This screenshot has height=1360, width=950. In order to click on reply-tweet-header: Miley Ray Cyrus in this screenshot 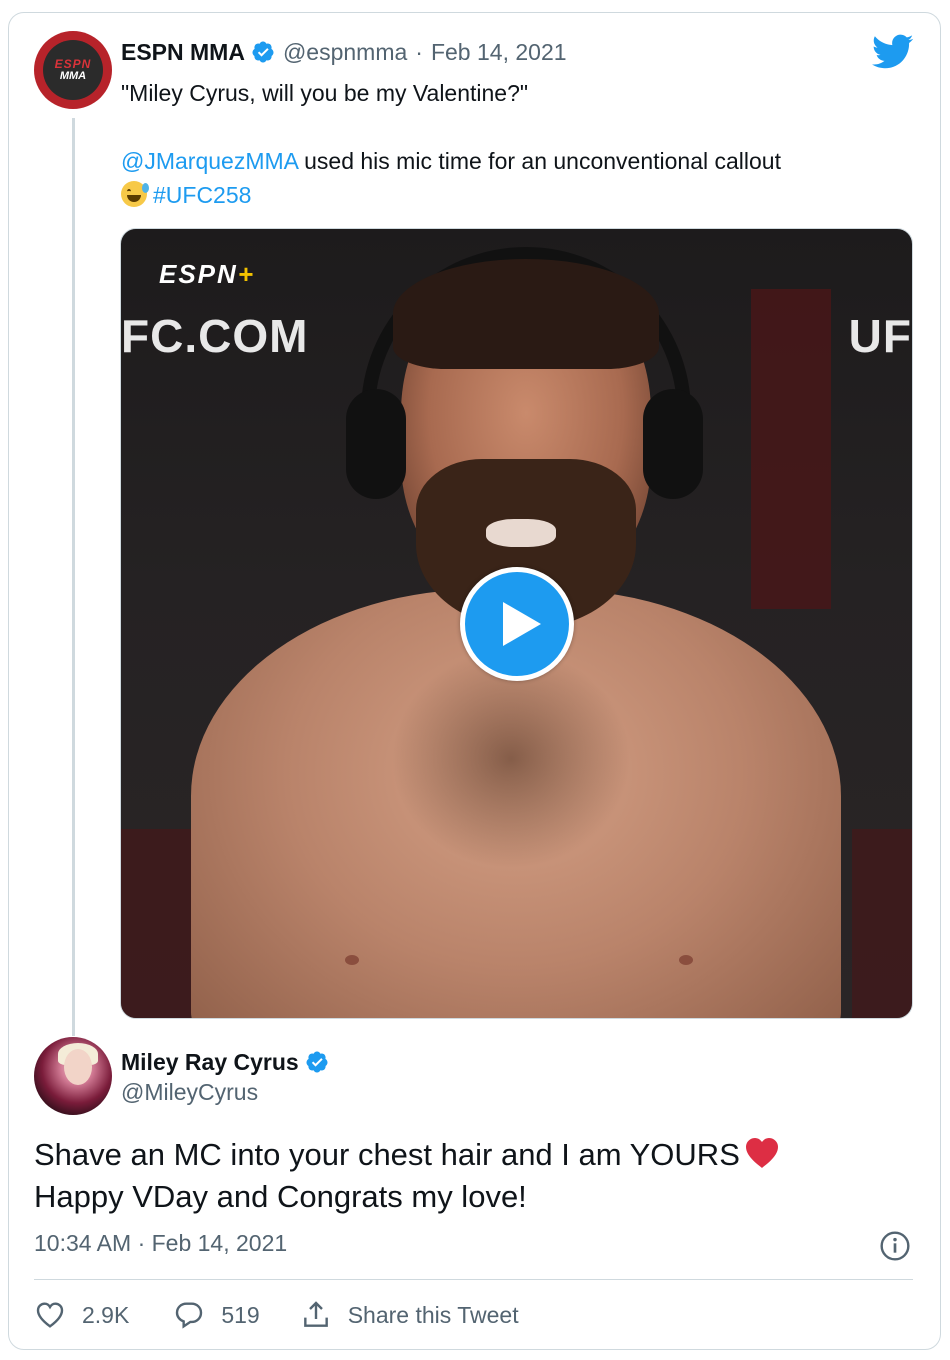, I will do `click(229, 1062)`.